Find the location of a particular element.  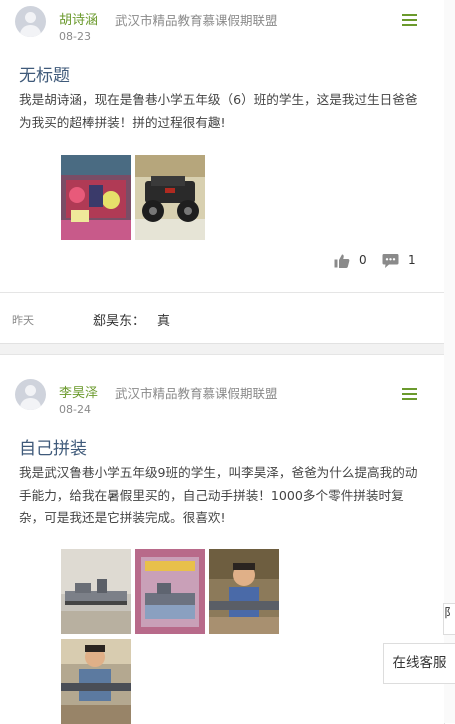

comment-time: 昨天 is located at coordinates (23, 320).